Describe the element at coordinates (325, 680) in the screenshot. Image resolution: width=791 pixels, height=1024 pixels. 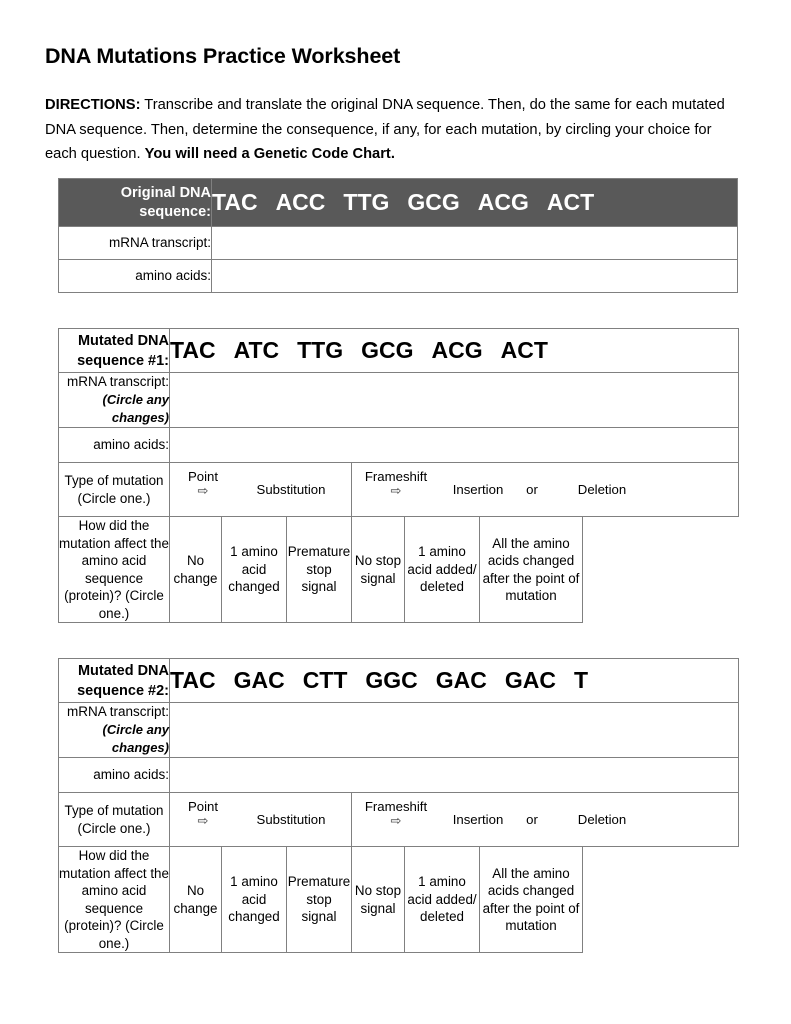
I see `codon: CTT` at that location.